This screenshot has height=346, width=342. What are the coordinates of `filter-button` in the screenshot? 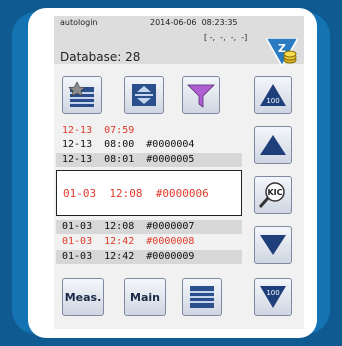 It's located at (201, 95).